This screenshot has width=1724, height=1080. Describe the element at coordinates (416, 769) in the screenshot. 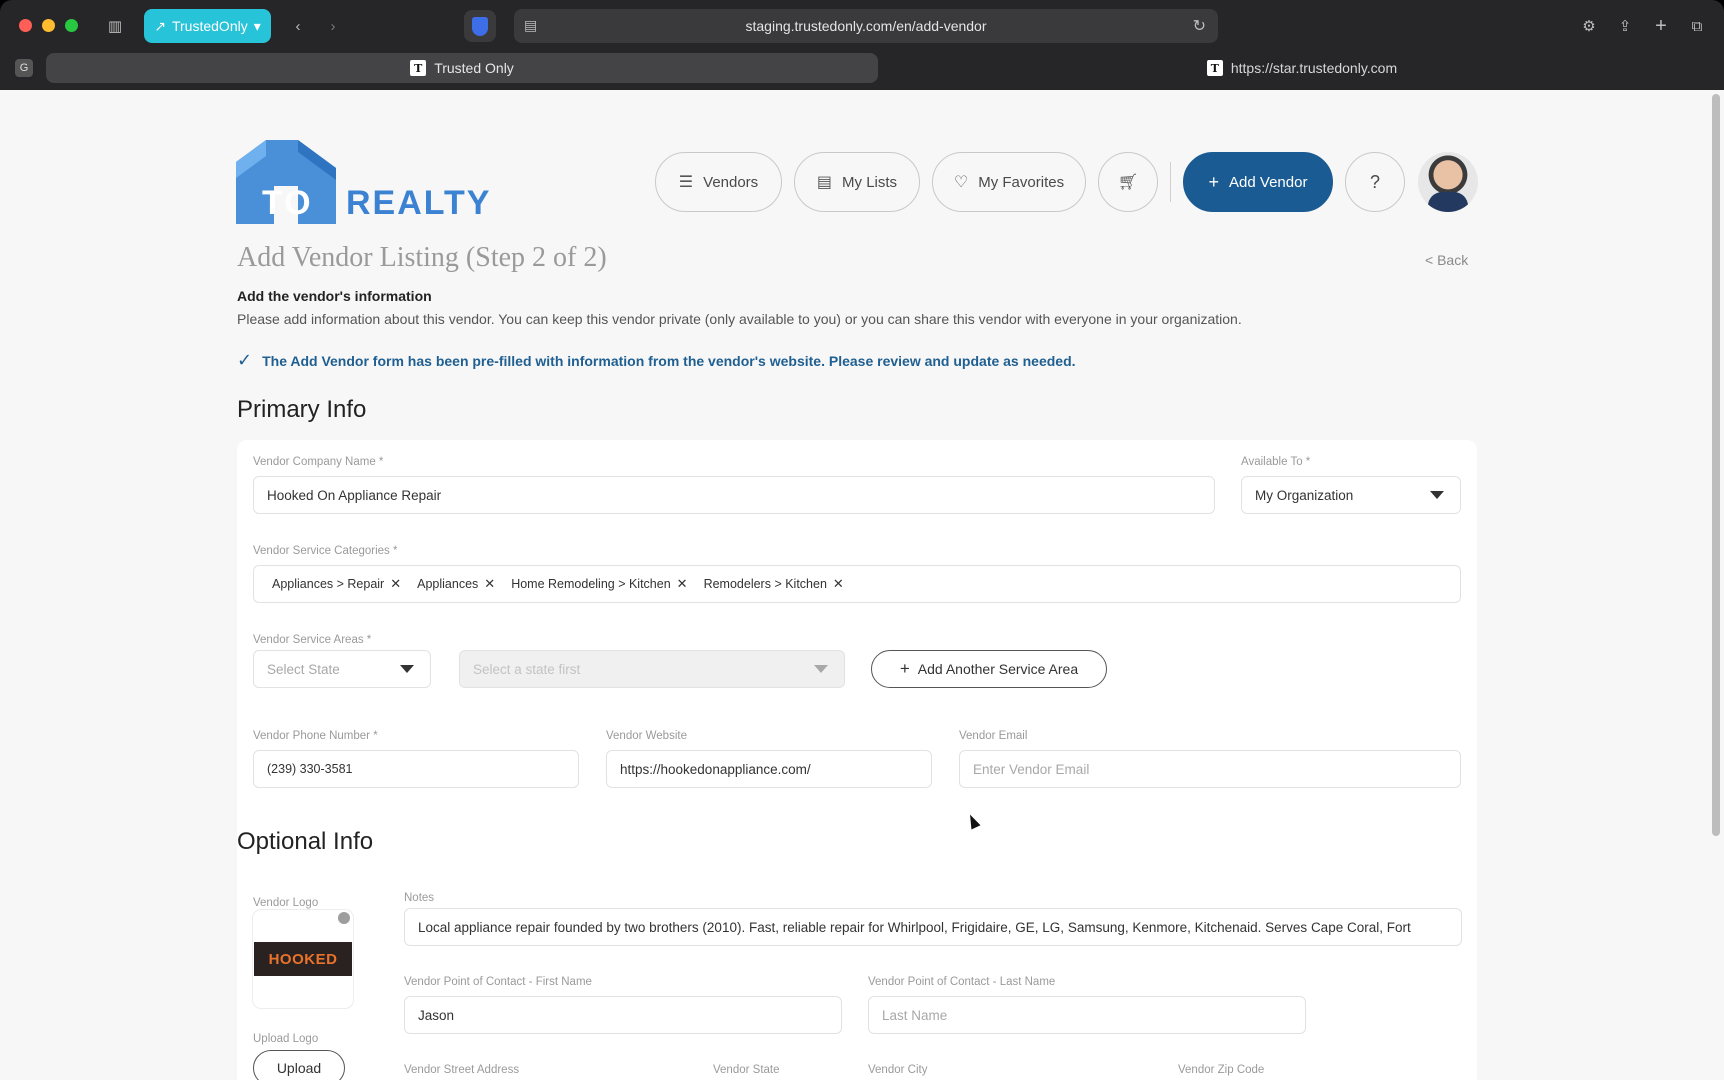

I see `phone-input: (239) 330-3581` at that location.